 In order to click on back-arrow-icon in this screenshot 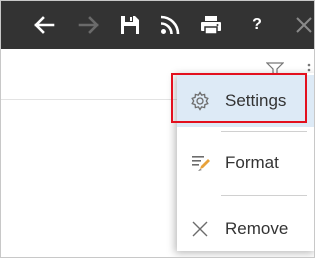, I will do `click(44, 25)`.